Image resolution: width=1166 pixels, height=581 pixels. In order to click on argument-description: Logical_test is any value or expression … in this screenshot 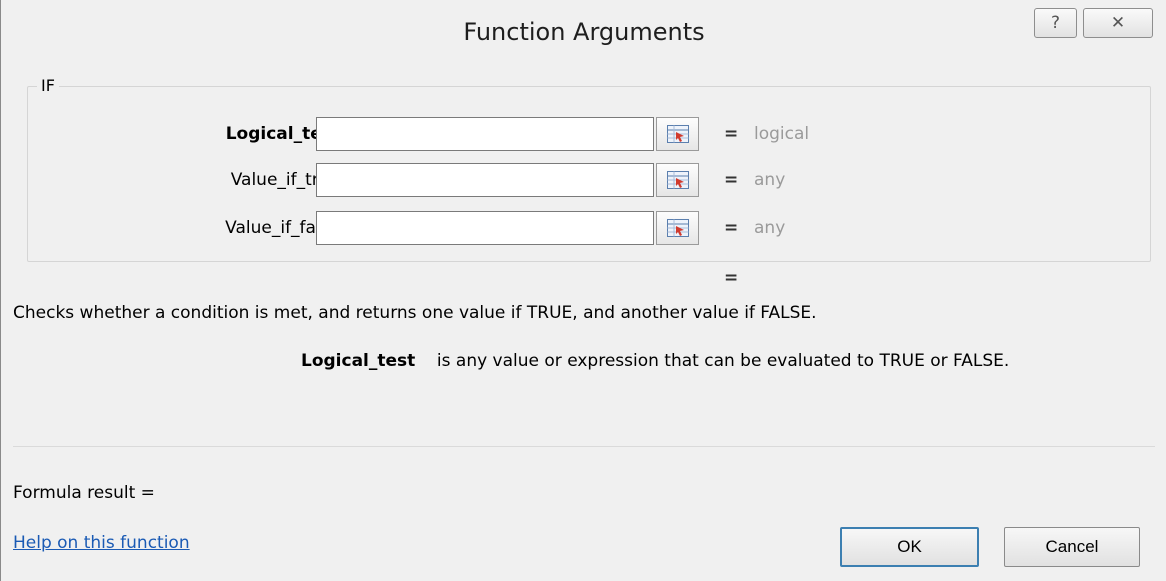, I will do `click(655, 361)`.